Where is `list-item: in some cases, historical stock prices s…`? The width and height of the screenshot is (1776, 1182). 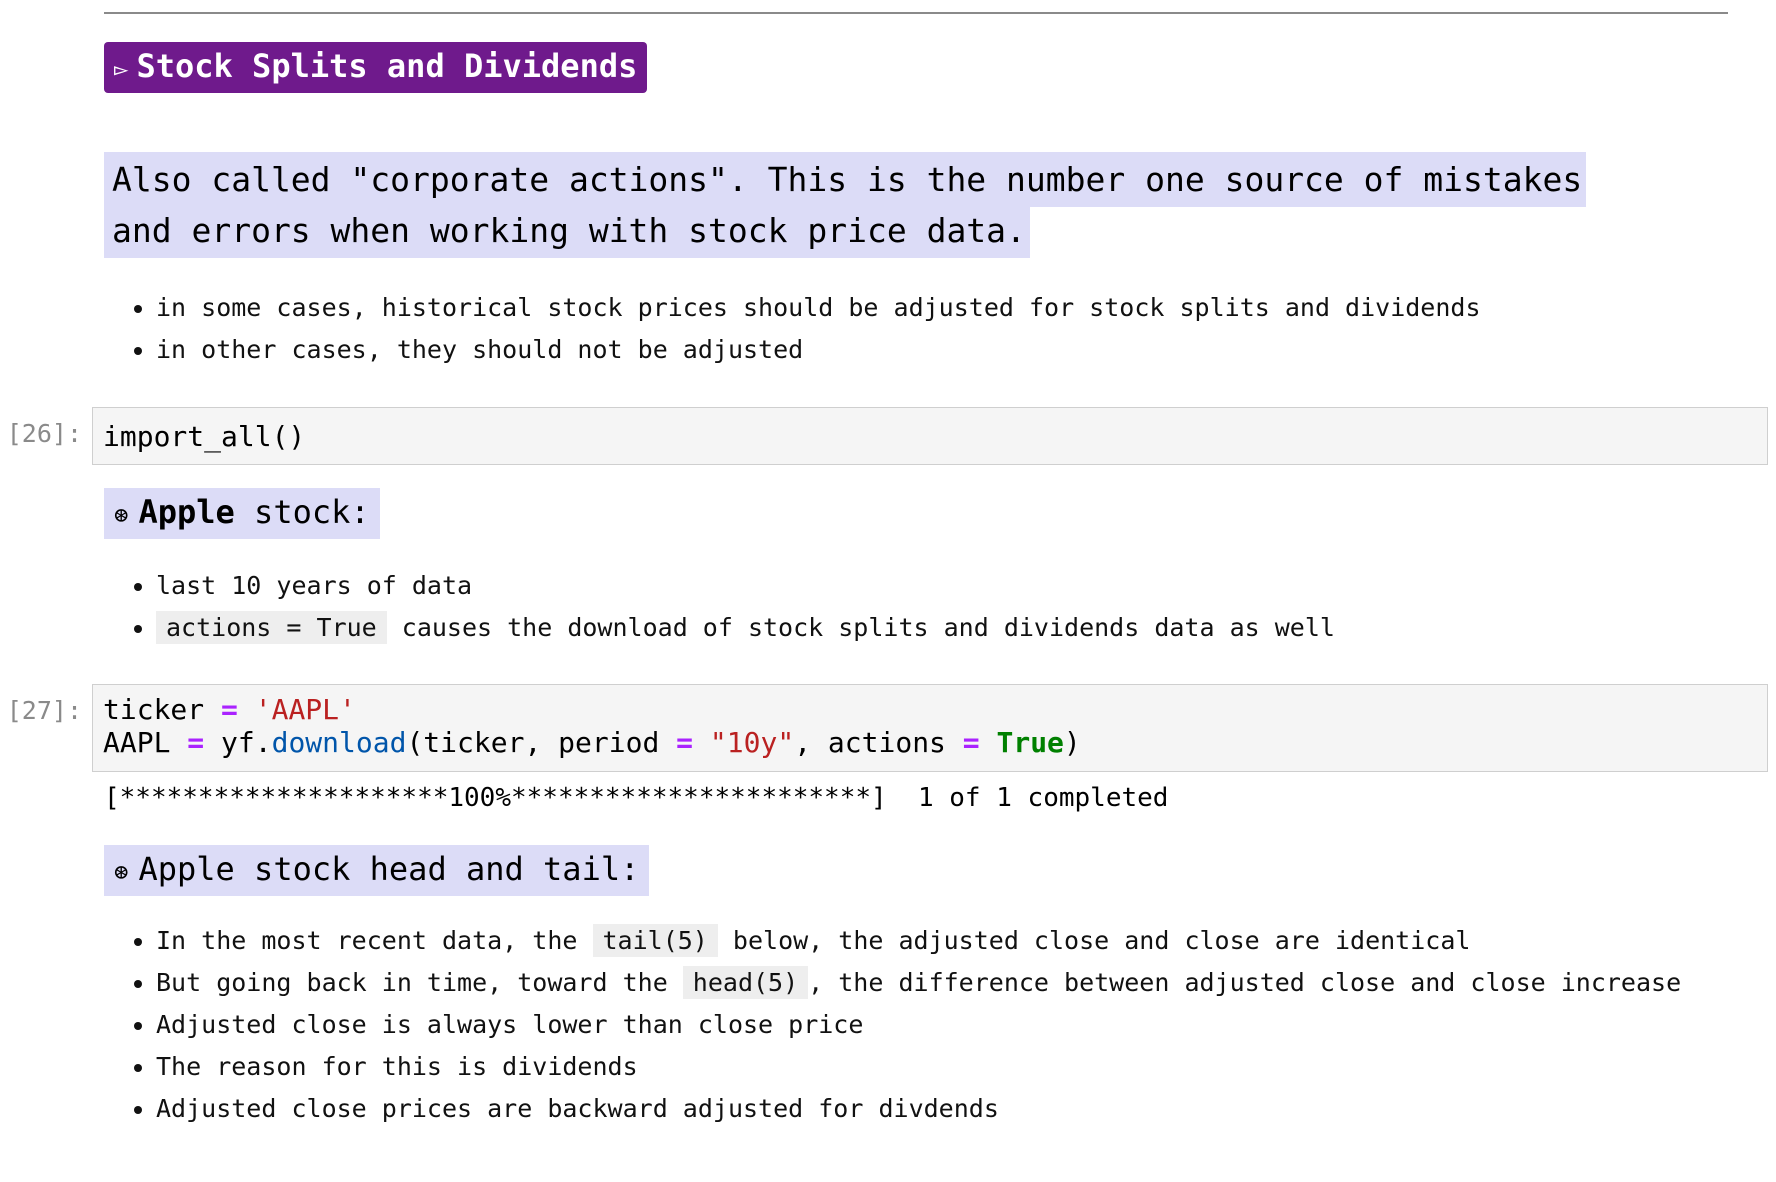 list-item: in some cases, historical stock prices s… is located at coordinates (926, 308).